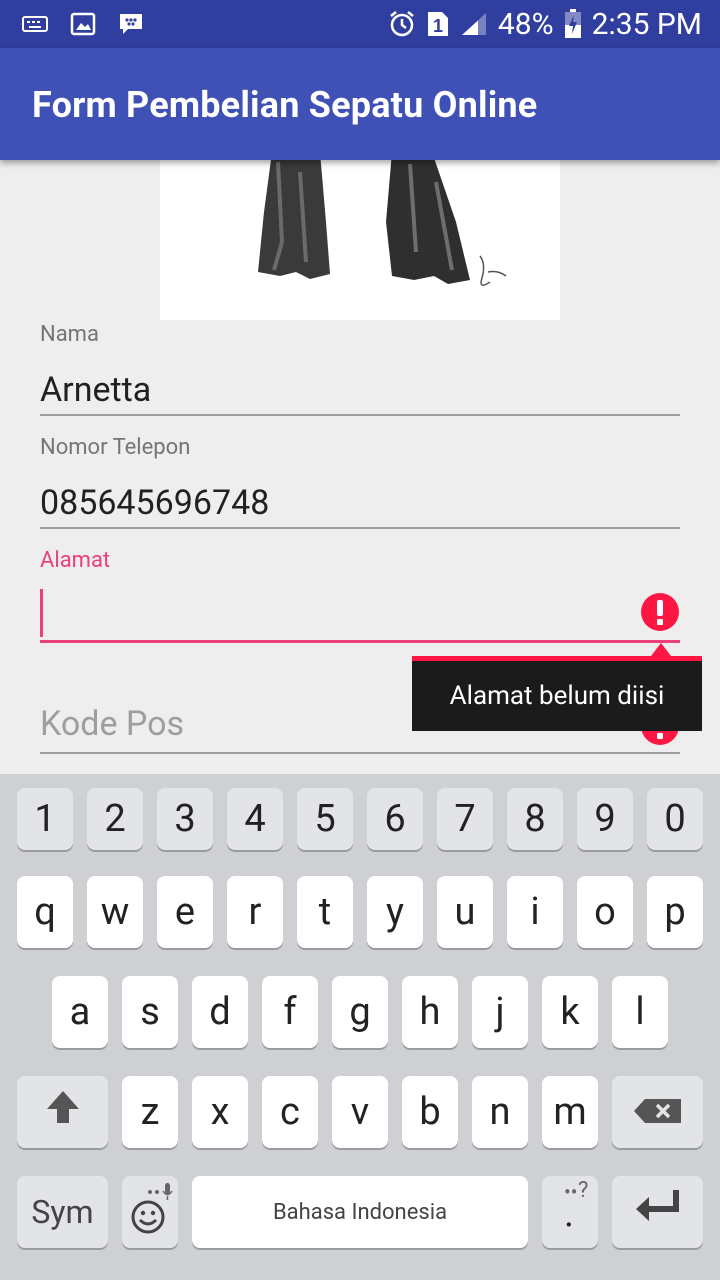 The width and height of the screenshot is (720, 1280). What do you see at coordinates (45, 819) in the screenshot?
I see `key-1: 1` at bounding box center [45, 819].